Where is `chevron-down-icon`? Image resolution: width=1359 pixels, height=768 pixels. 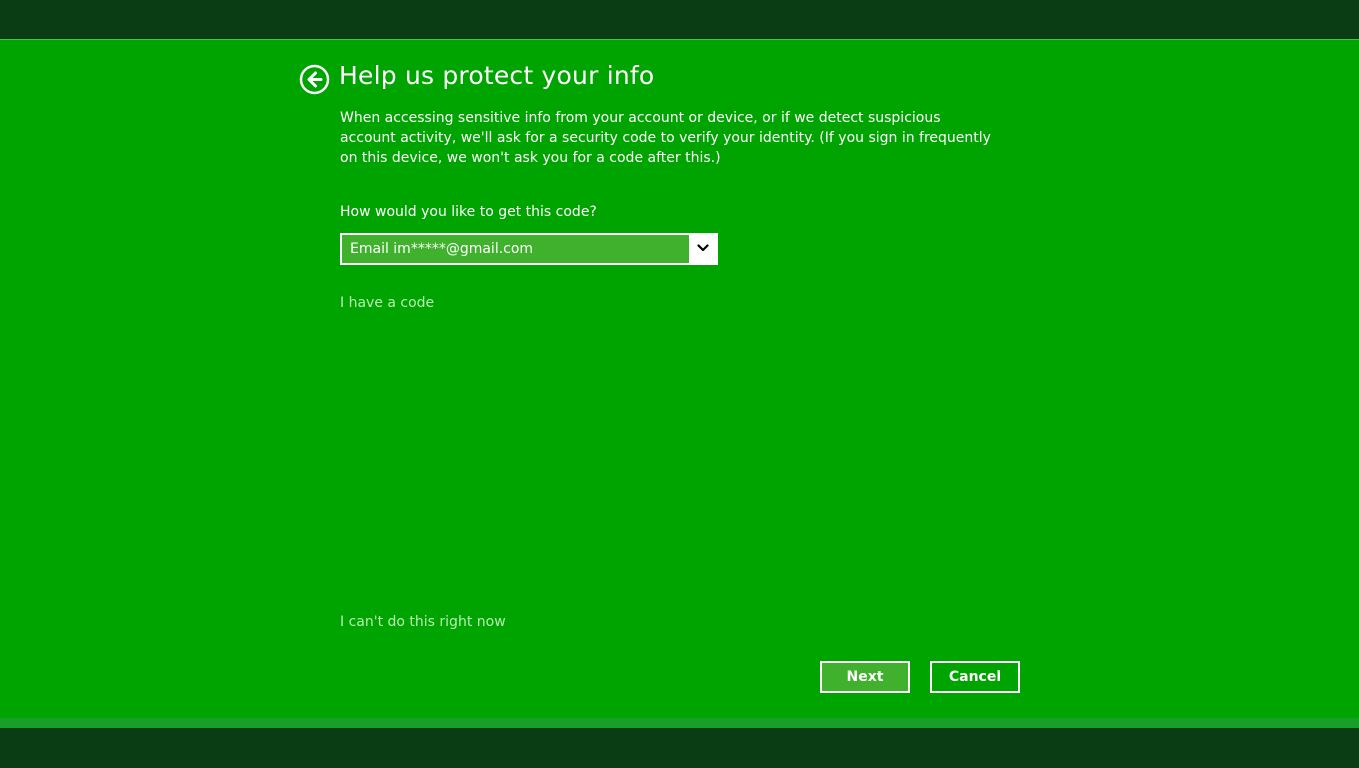
chevron-down-icon is located at coordinates (703, 248).